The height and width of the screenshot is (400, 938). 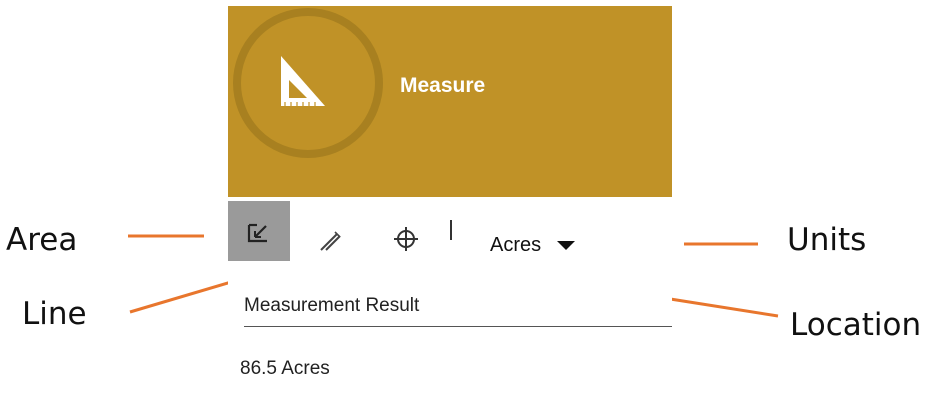 I want to click on location-tool-button, so click(x=406, y=239).